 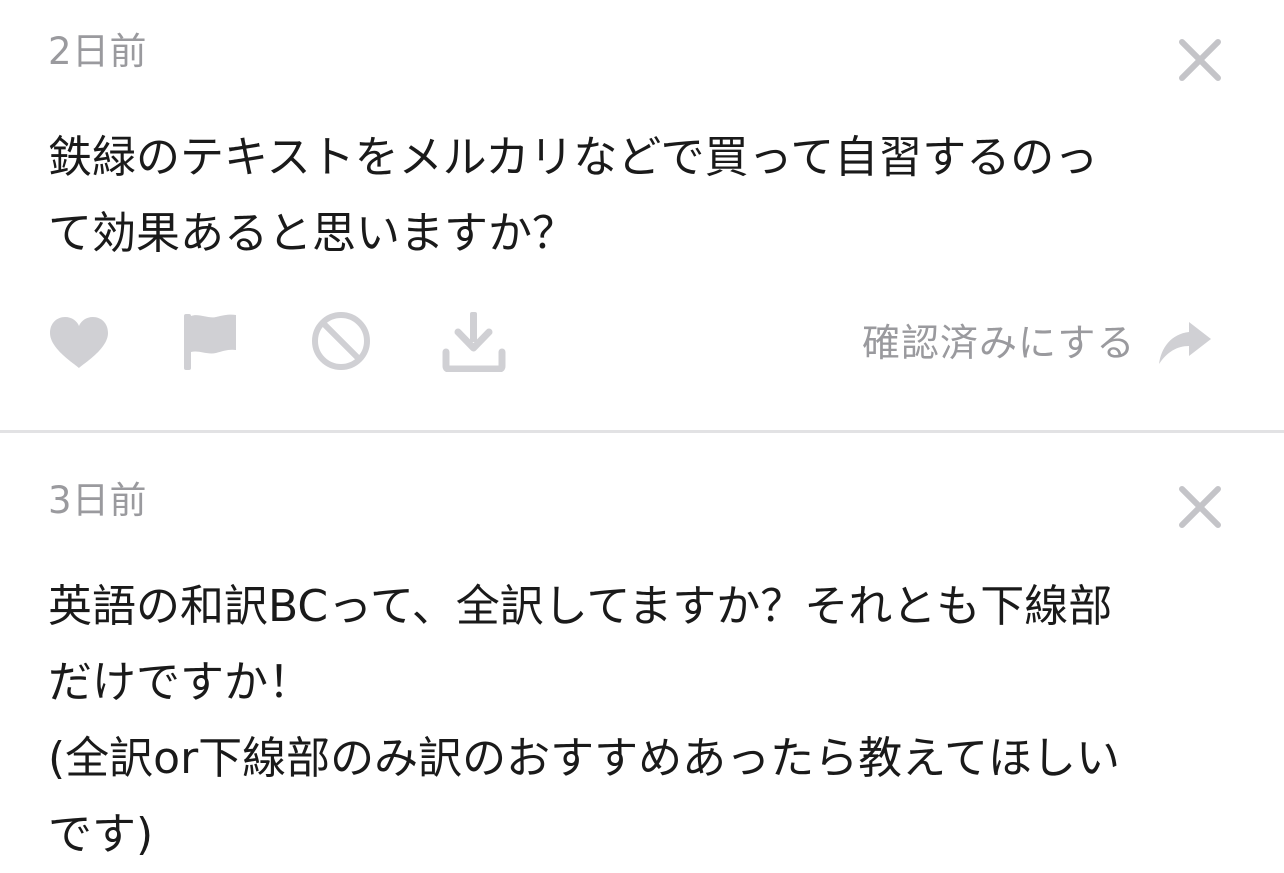 I want to click on save-button, so click(x=474, y=340).